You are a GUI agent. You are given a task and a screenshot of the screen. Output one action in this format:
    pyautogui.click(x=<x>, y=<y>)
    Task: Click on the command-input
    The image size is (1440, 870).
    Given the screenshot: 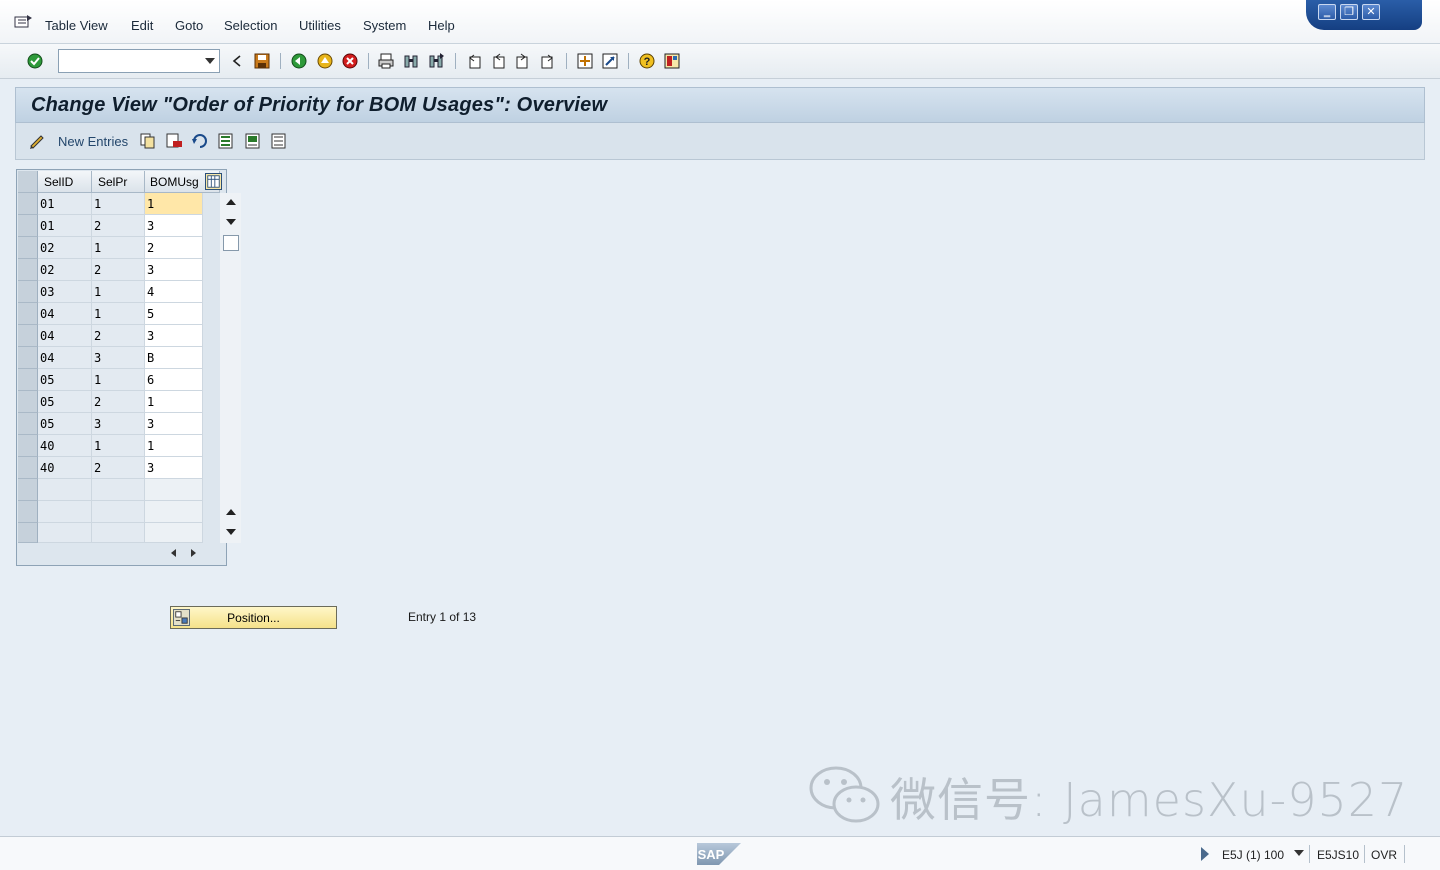 What is the action you would take?
    pyautogui.click(x=129, y=61)
    